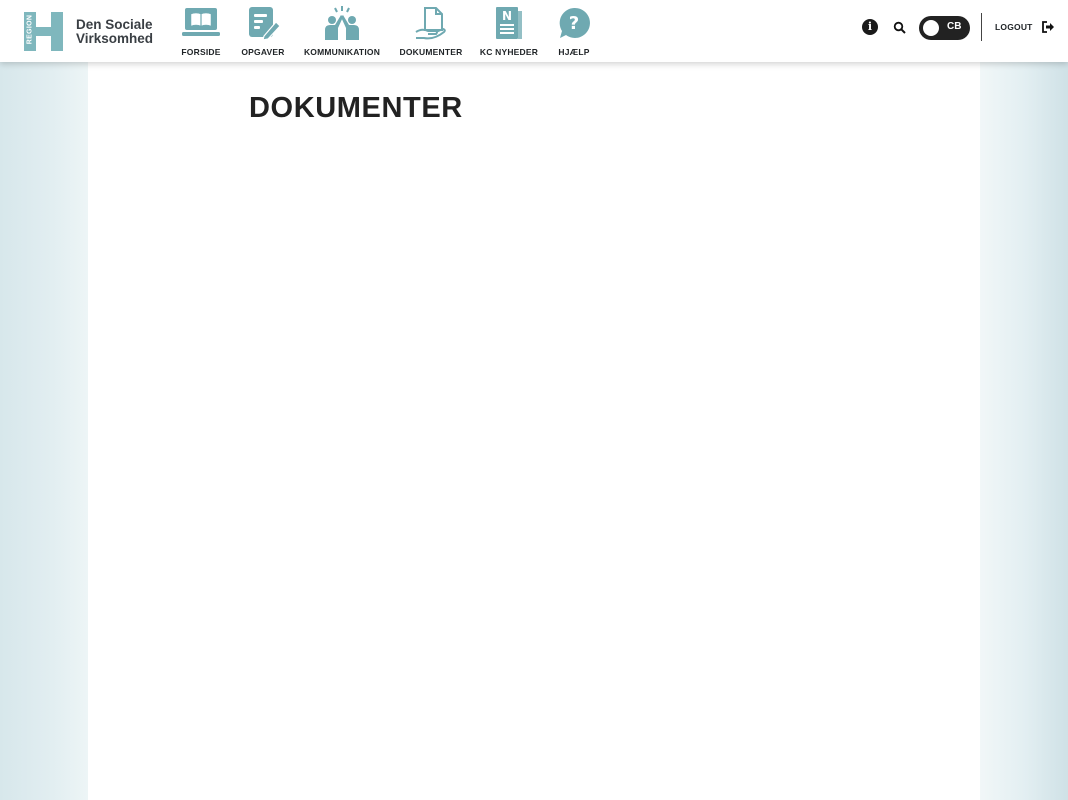 The image size is (1068, 800). Describe the element at coordinates (431, 52) in the screenshot. I see `nav-dokumenter-label: DOKUMENTER` at that location.